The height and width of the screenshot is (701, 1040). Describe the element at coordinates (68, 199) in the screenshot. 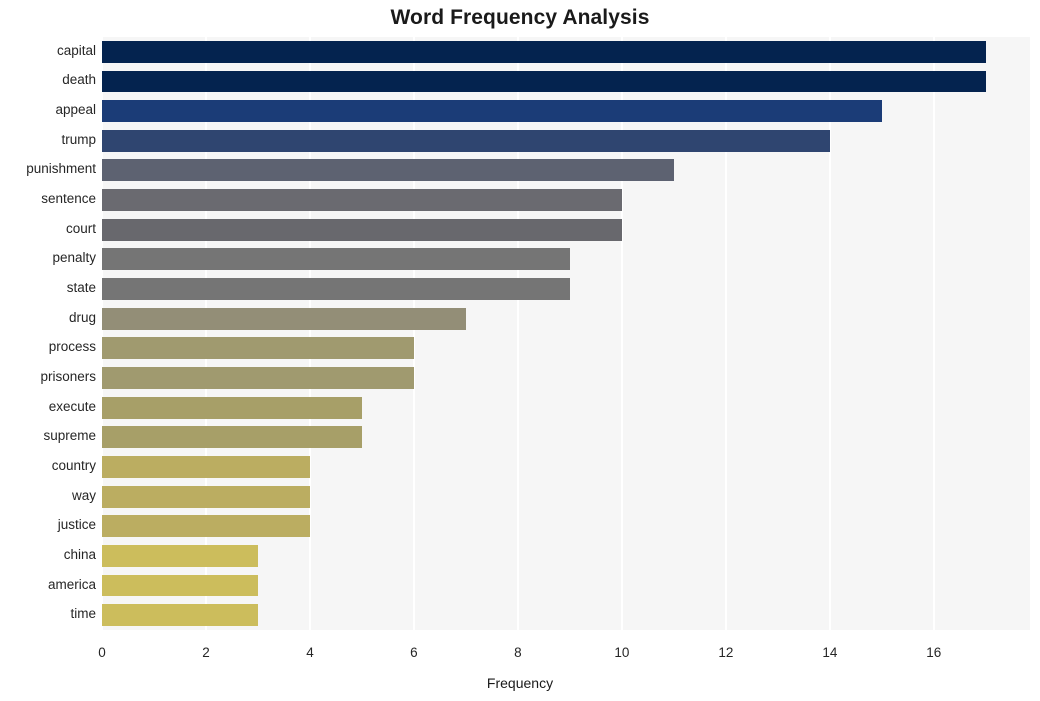

I see `y-tick-label-sentence: sentence` at that location.